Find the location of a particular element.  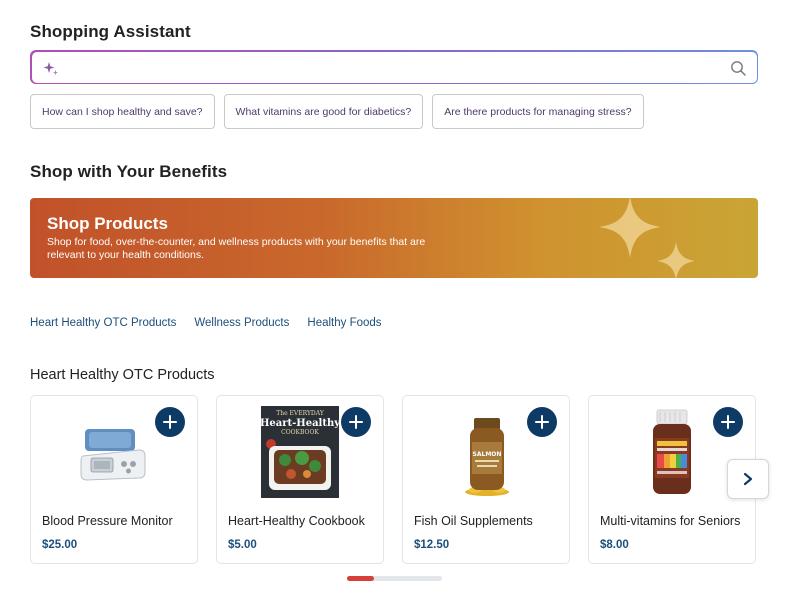

cookbook-cover-sub: COOKBOOK is located at coordinates (300, 432).